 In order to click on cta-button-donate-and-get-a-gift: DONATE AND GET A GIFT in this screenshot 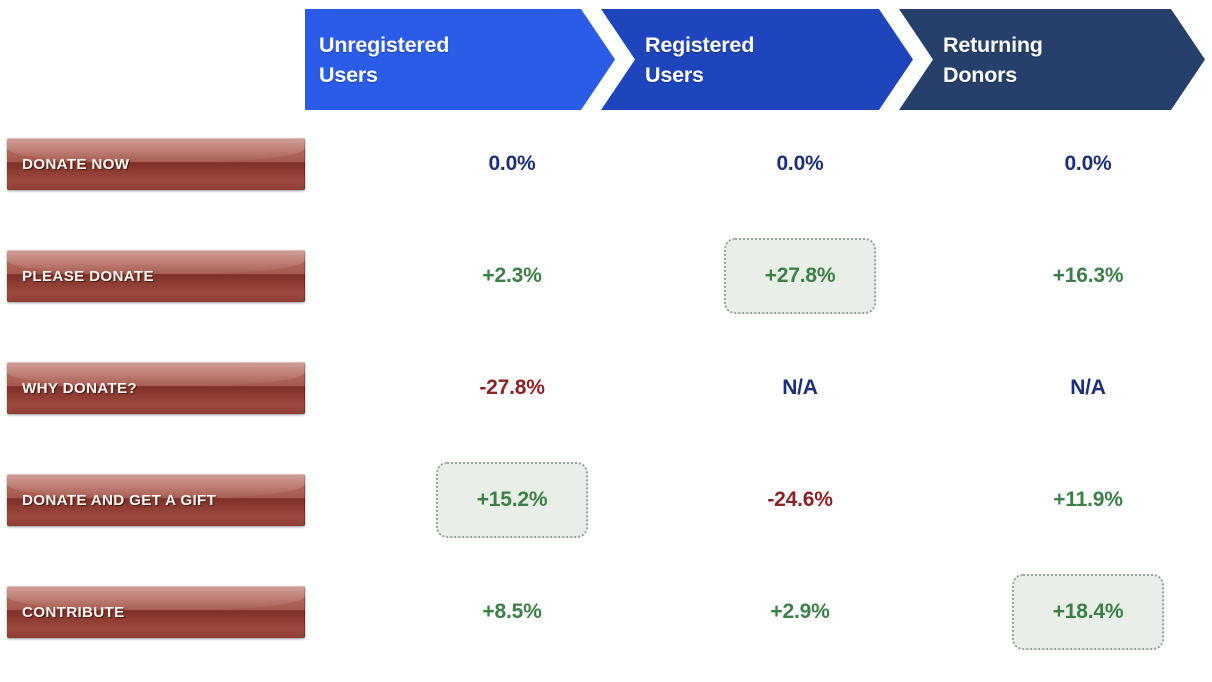, I will do `click(156, 500)`.